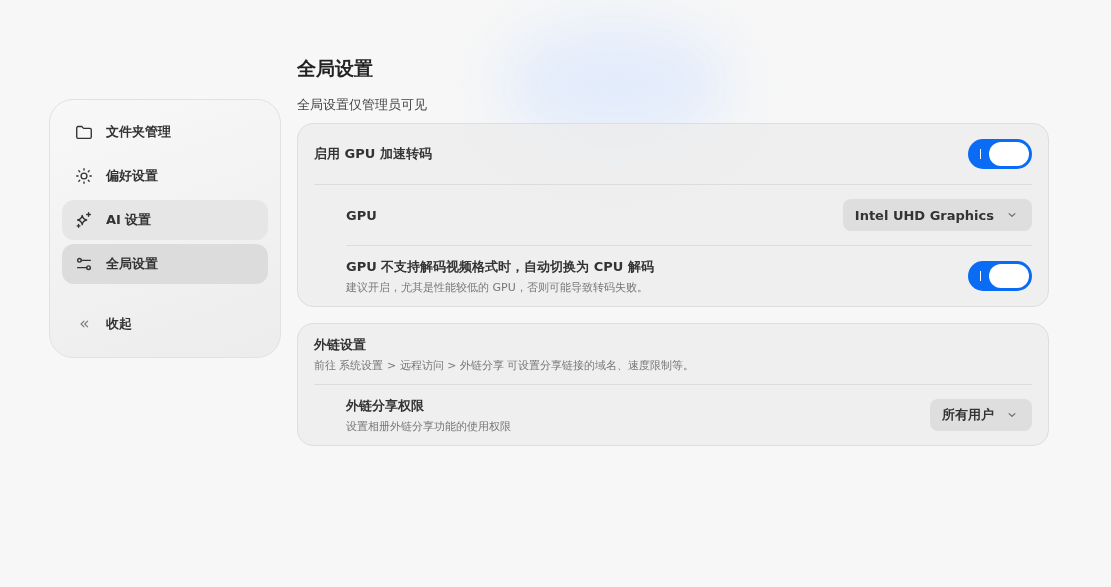 The height and width of the screenshot is (587, 1111). Describe the element at coordinates (428, 426) in the screenshot. I see `setting-description: 设置相册外链分享功能的使用权限` at that location.